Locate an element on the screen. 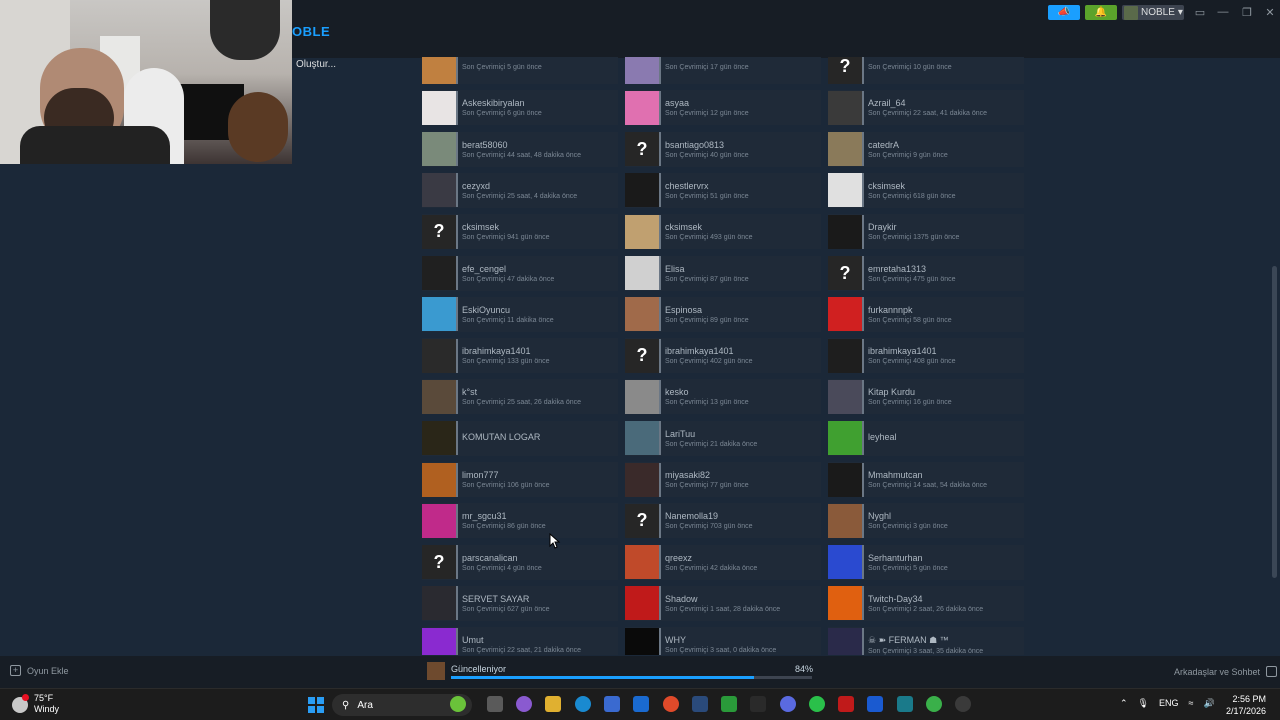 The image size is (1280, 720). friend-name: Nyghl is located at coordinates (908, 516).